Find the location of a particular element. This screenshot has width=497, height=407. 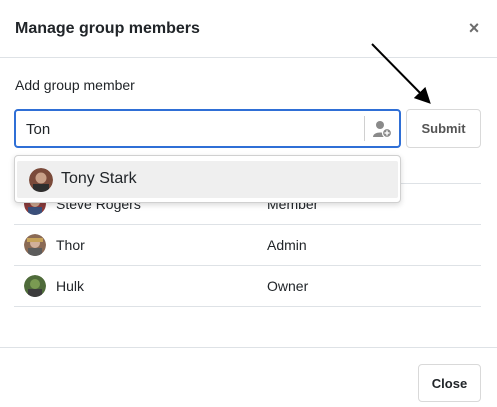

member-search-input is located at coordinates (191, 129).